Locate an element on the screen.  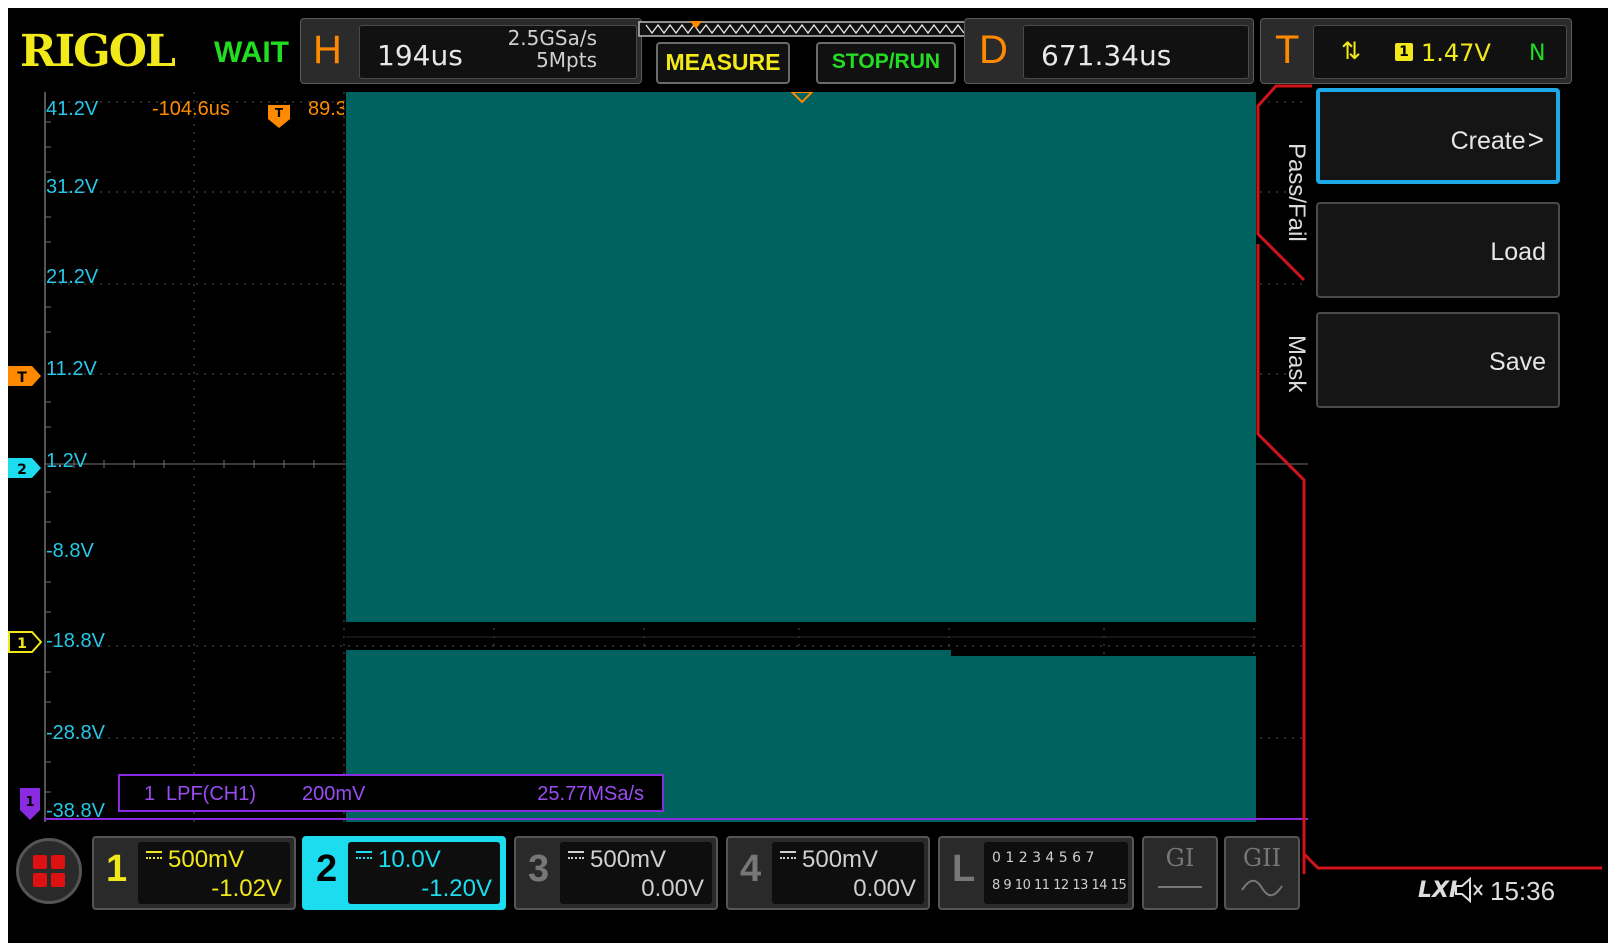
svg-text: T is located at coordinates (22, 378).